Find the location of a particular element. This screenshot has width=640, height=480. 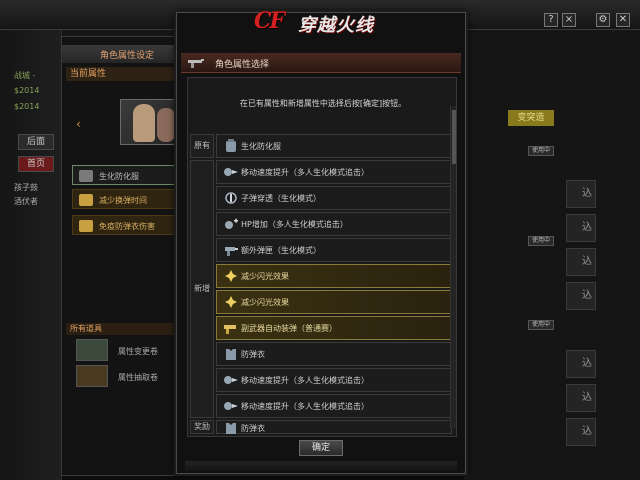

left-item: 战城 - is located at coordinates (25, 75).